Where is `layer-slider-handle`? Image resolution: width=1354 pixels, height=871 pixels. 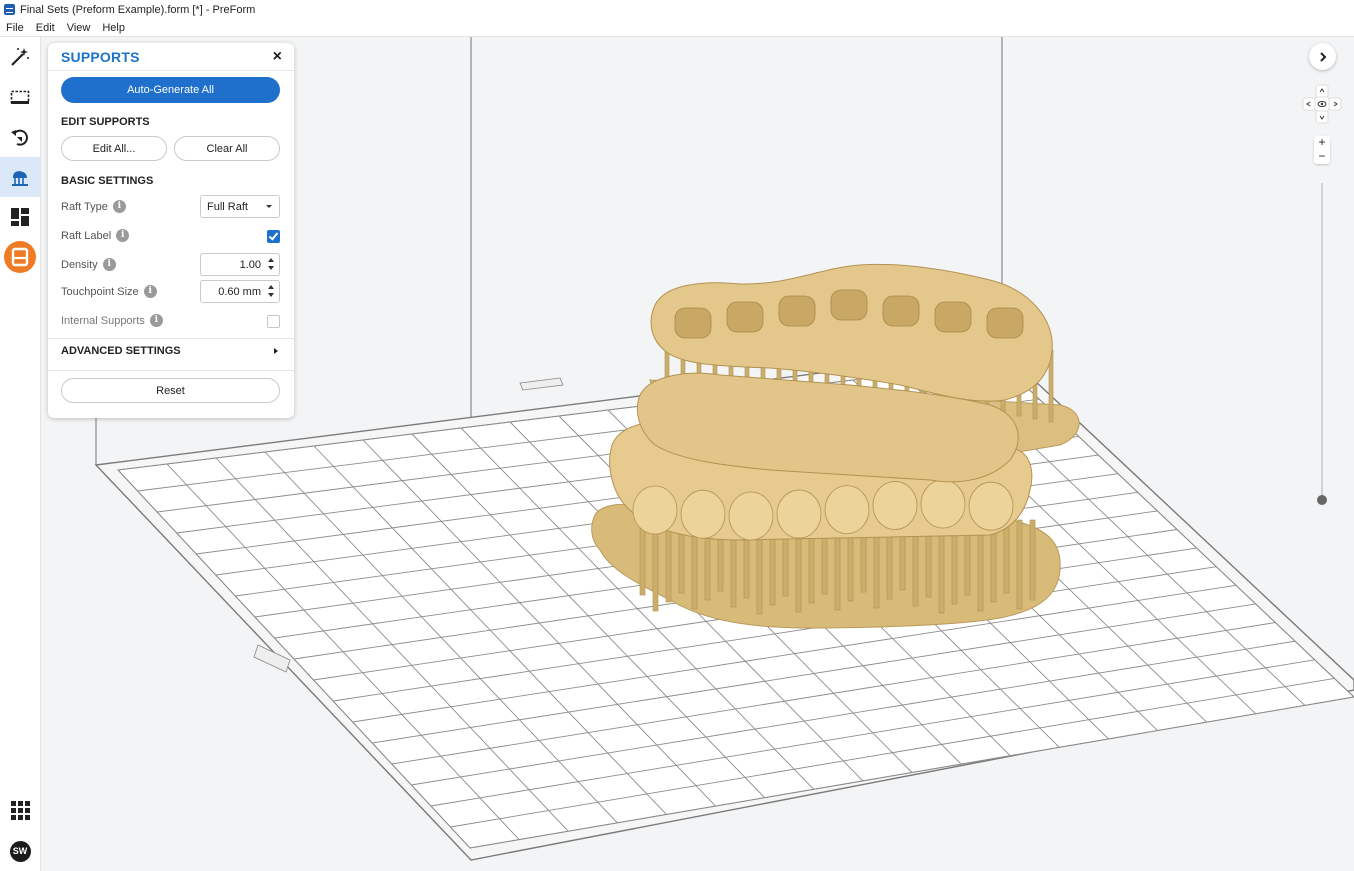 layer-slider-handle is located at coordinates (1322, 500).